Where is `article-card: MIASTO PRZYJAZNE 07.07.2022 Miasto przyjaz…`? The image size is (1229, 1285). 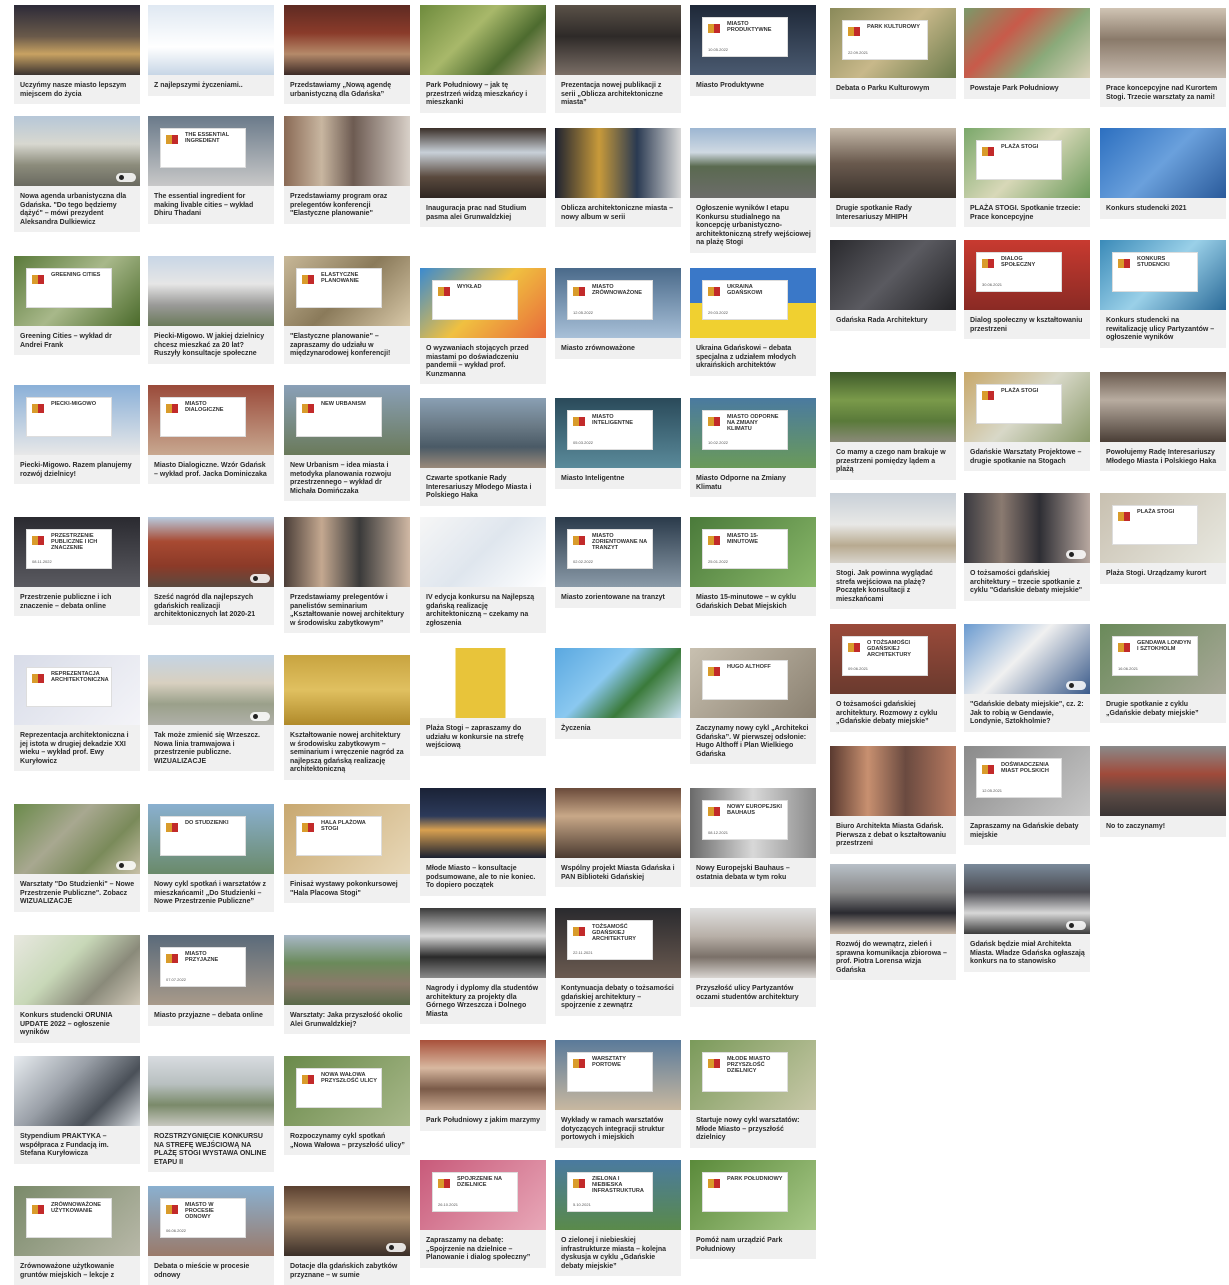 article-card: MIASTO PRZYJAZNE 07.07.2022 Miasto przyjaz… is located at coordinates (211, 980).